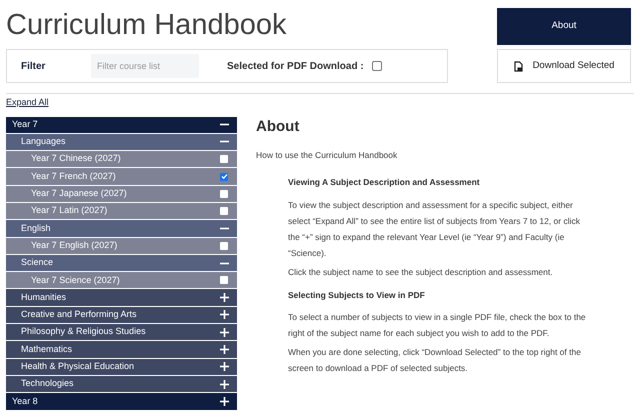  What do you see at coordinates (121, 246) in the screenshot?
I see `subject-row: Year 7 English (2027)` at bounding box center [121, 246].